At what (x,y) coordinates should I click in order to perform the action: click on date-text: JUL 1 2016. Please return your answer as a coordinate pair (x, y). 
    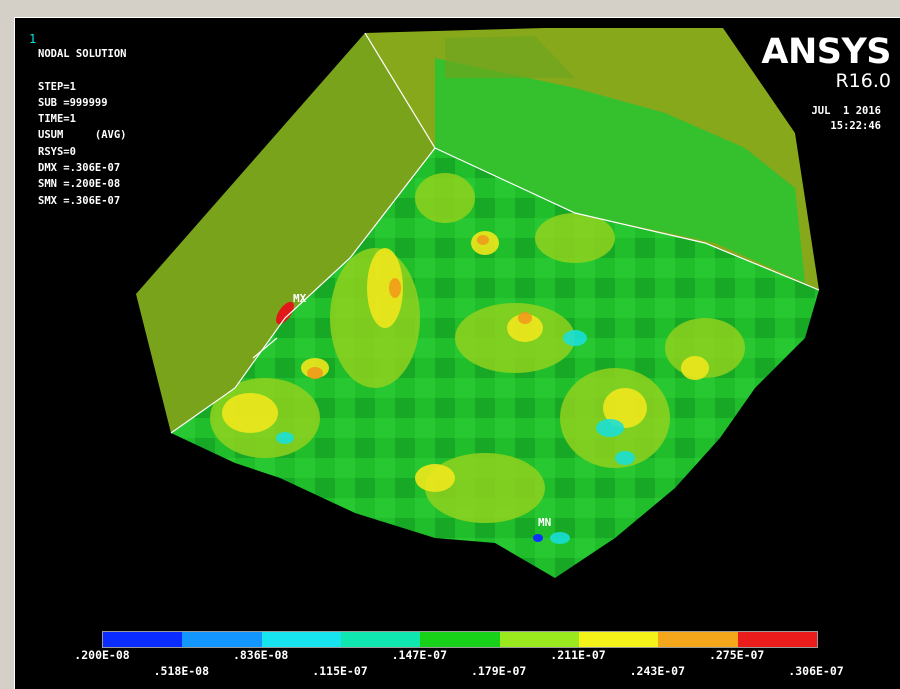
    Looking at the image, I should click on (846, 111).